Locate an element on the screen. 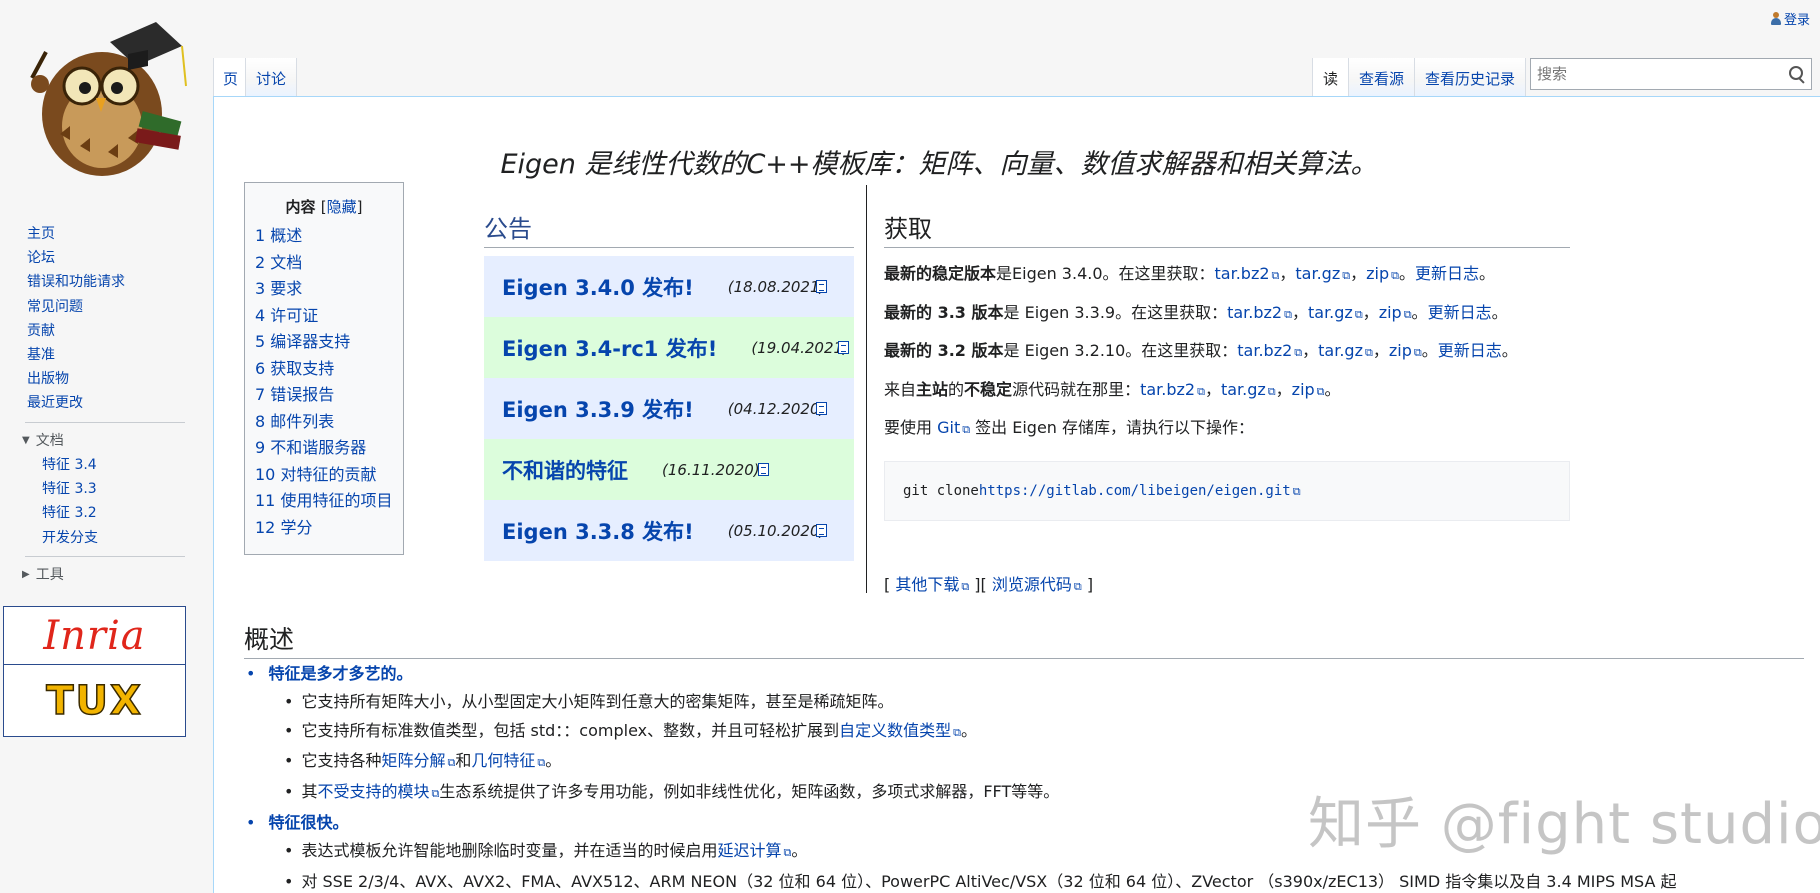  sidebar-item-main-page: 主页 is located at coordinates (105, 234).